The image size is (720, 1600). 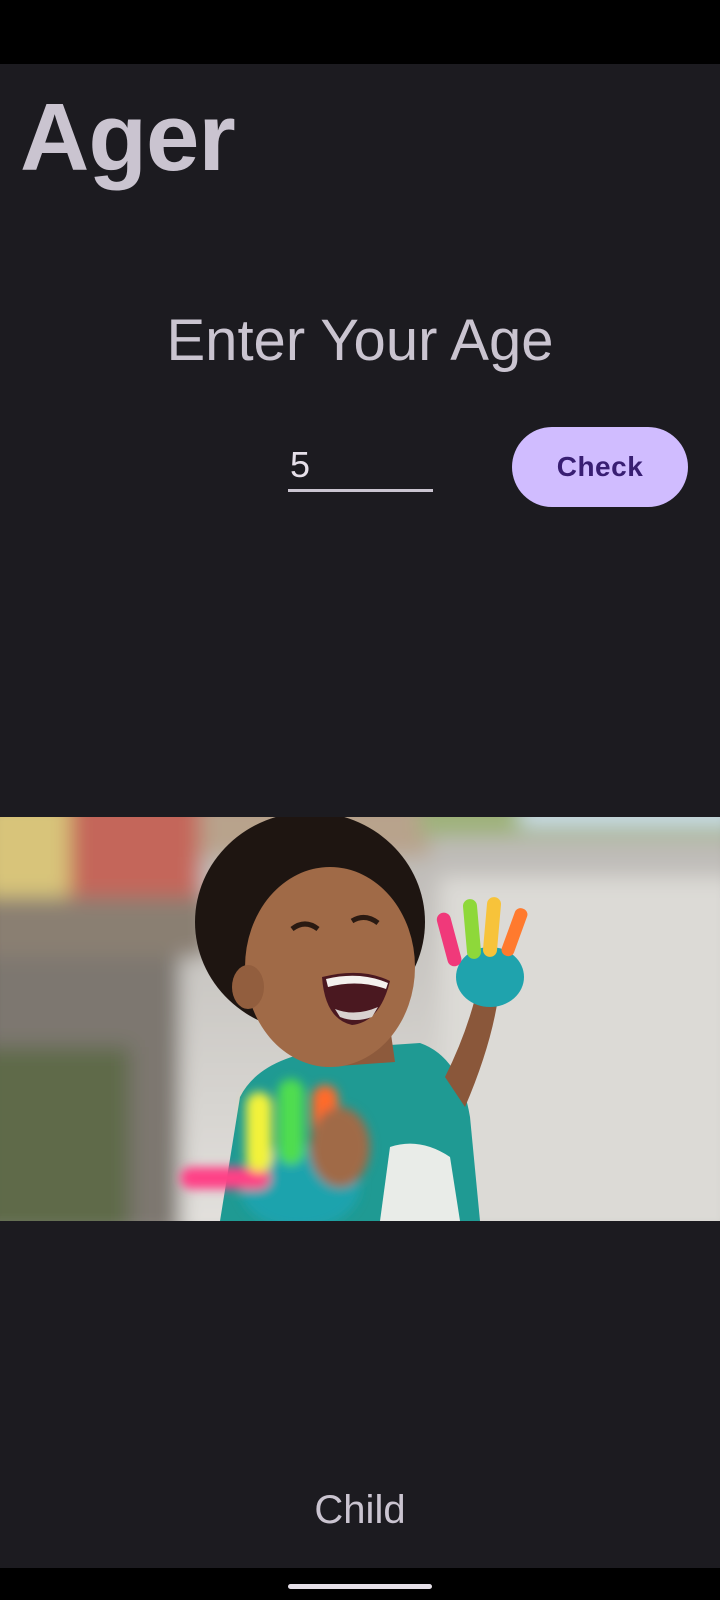 What do you see at coordinates (360, 1586) in the screenshot?
I see `home-gesture-handle` at bounding box center [360, 1586].